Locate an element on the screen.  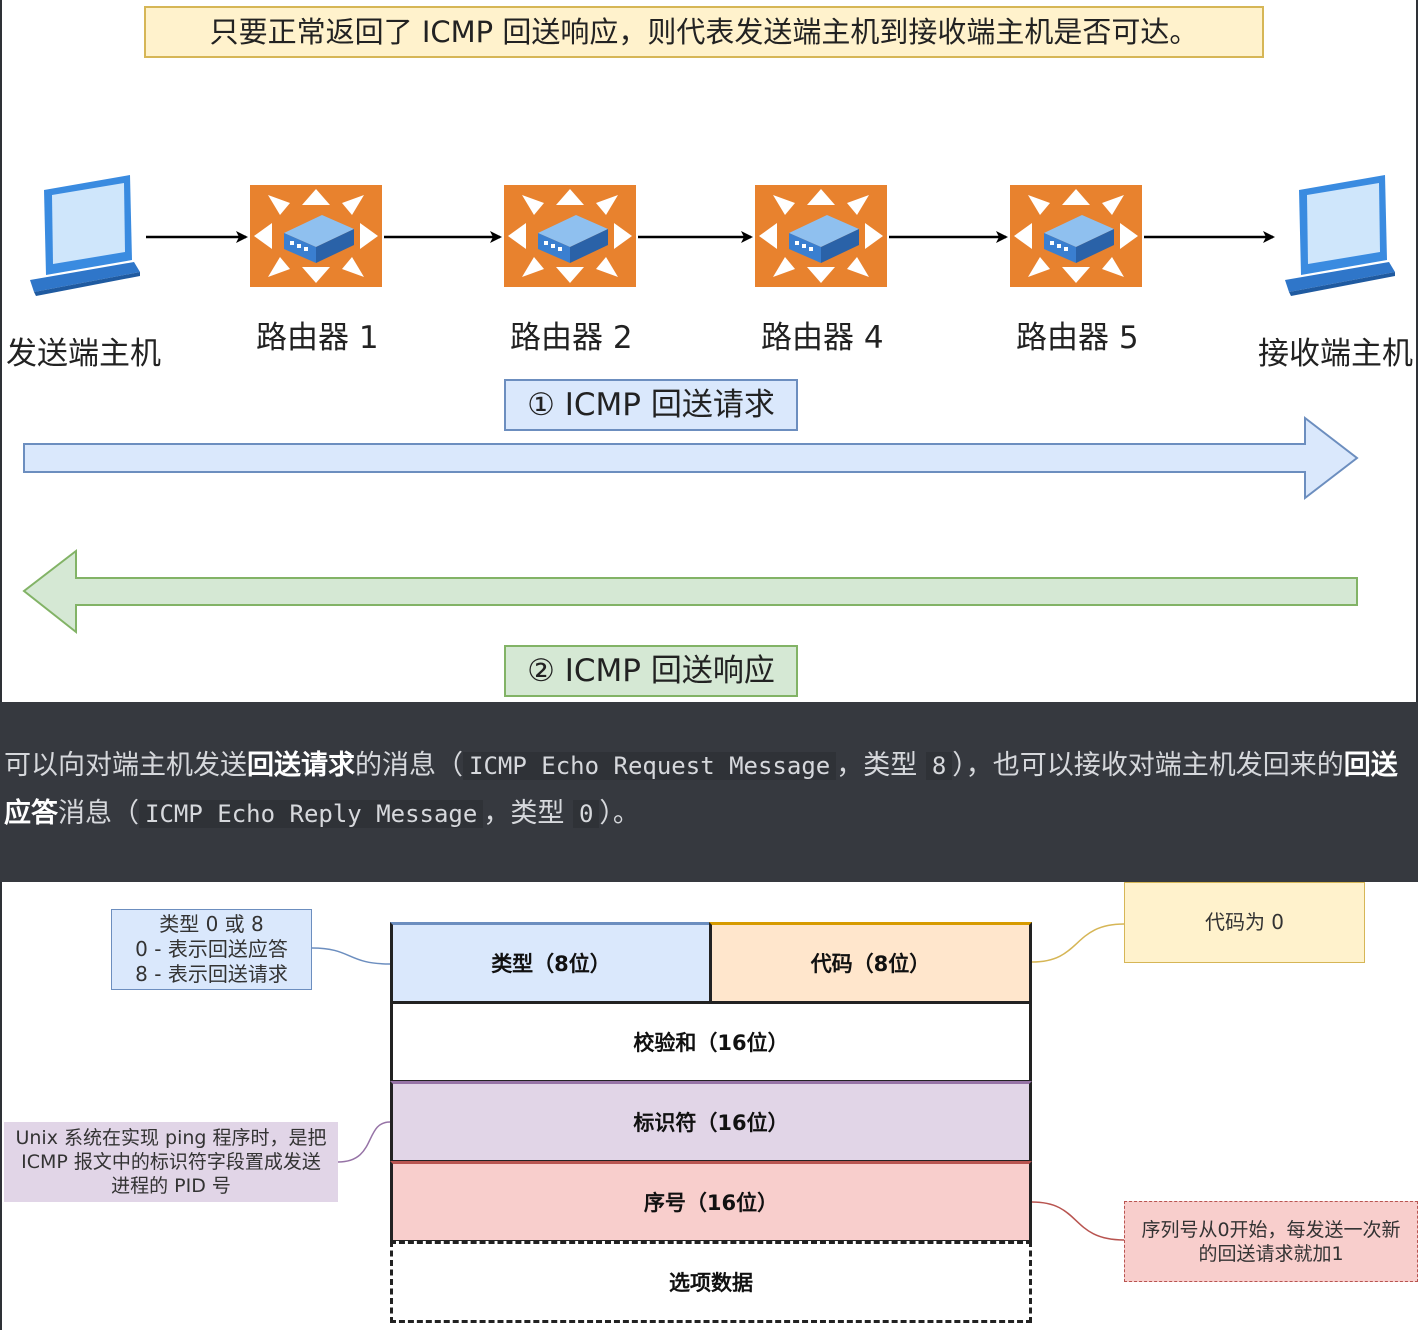
sequence-note-line: 的回送请求就加1 is located at coordinates (1271, 1253).